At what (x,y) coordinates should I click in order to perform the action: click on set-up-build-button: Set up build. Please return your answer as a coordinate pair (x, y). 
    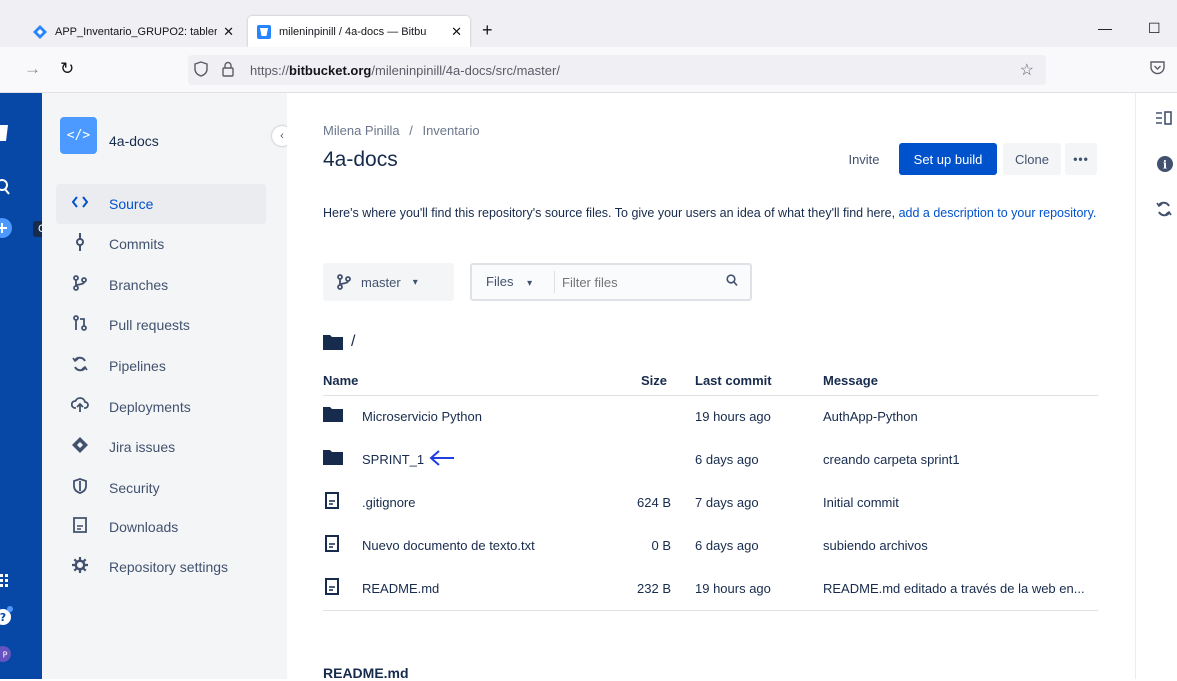
    Looking at the image, I should click on (948, 159).